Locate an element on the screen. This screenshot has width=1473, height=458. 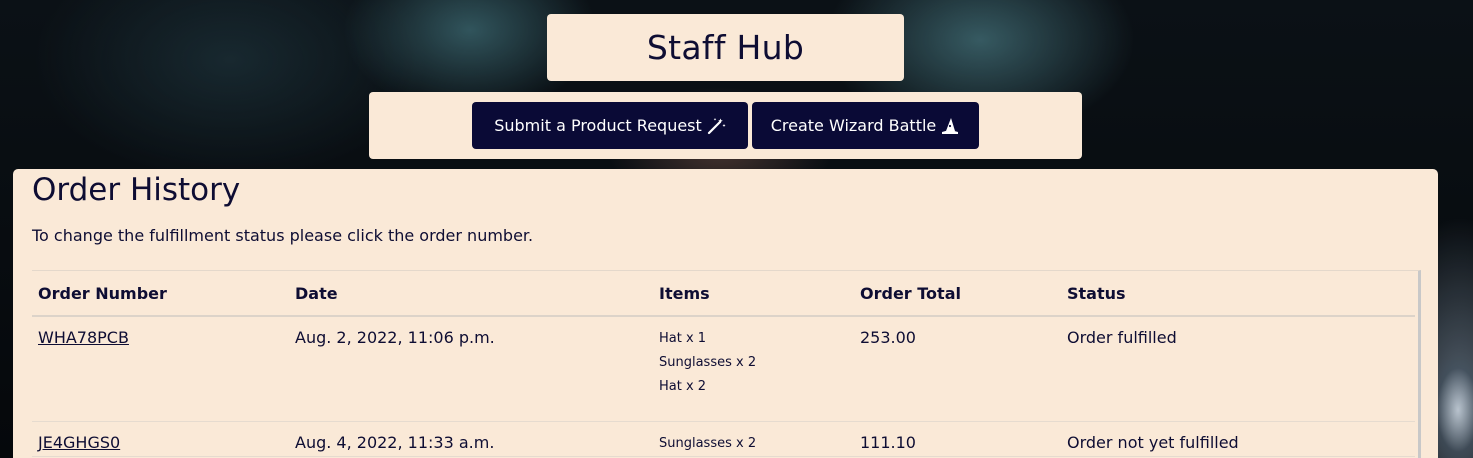
order-status-cell: Order fulfilled is located at coordinates (1238, 369).